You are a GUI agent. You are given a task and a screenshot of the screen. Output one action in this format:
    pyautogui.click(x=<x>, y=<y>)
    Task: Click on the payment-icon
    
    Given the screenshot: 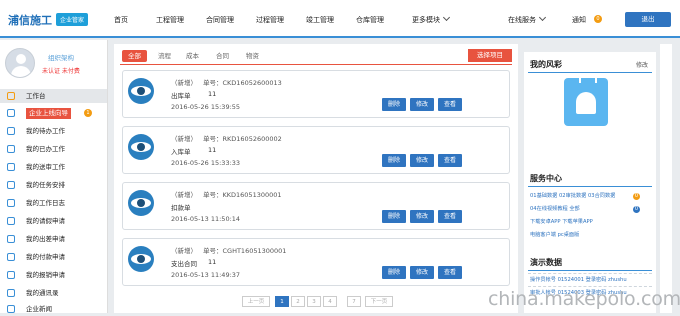 What is the action you would take?
    pyautogui.click(x=11, y=257)
    